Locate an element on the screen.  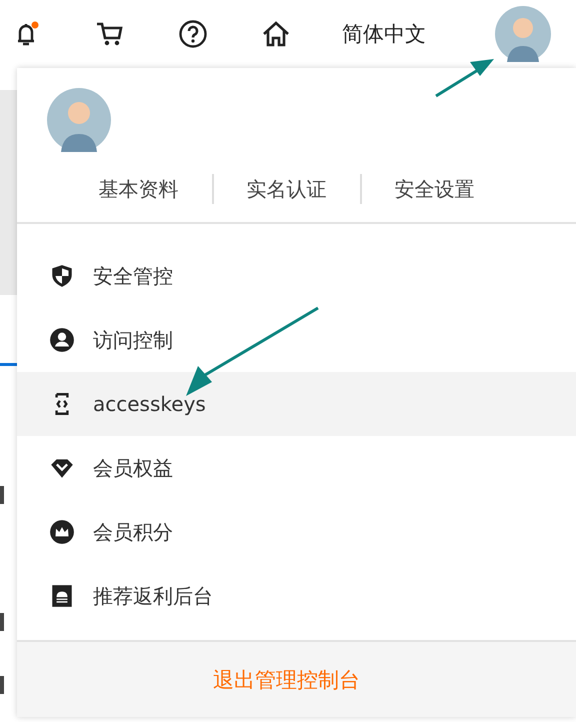
annotation-arrow is located at coordinates (465, 77).